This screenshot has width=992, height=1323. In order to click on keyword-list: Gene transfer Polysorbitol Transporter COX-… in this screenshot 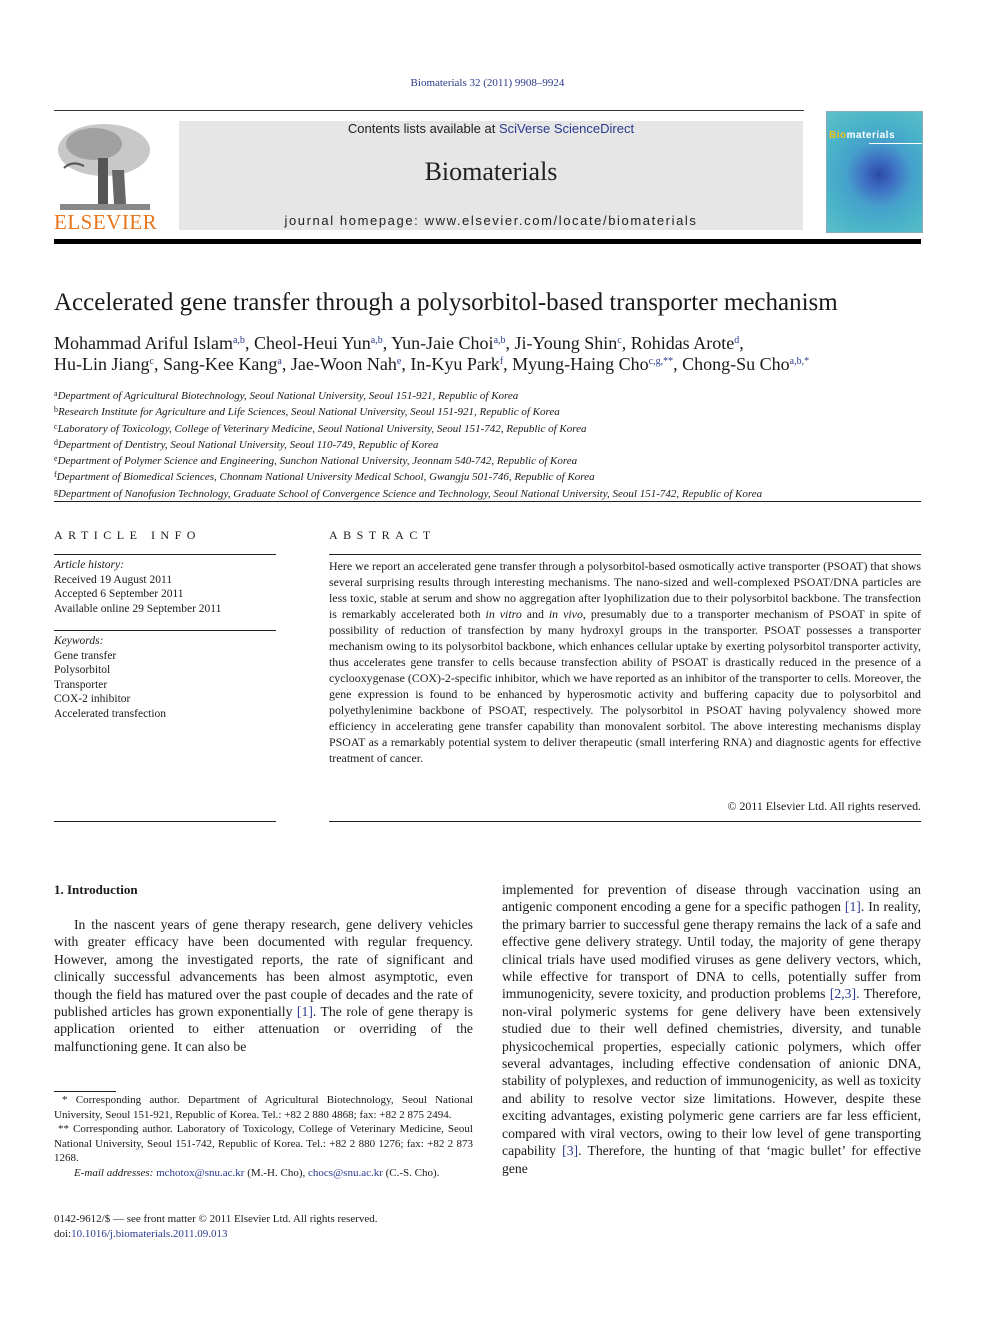, I will do `click(110, 685)`.